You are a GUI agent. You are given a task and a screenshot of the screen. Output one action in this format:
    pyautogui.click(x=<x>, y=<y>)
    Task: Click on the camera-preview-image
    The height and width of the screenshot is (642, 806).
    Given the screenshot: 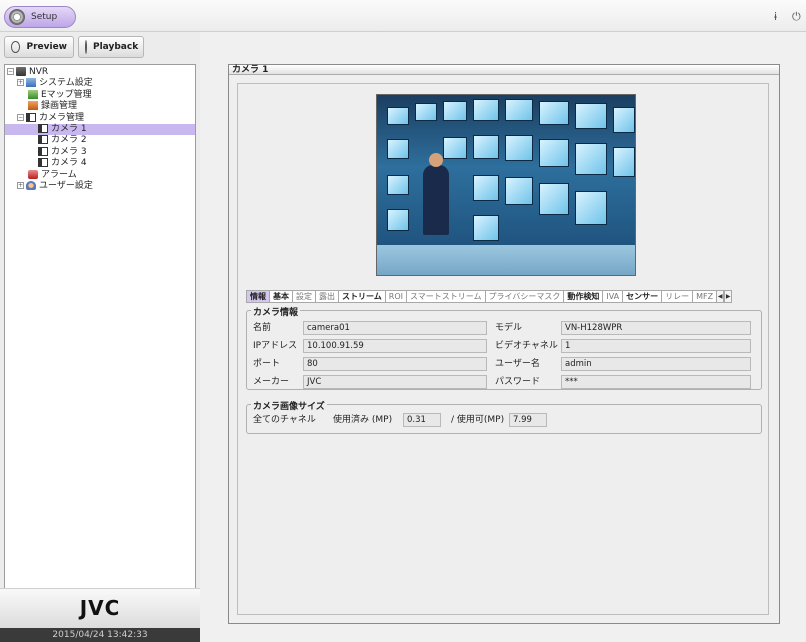 What is the action you would take?
    pyautogui.click(x=506, y=185)
    